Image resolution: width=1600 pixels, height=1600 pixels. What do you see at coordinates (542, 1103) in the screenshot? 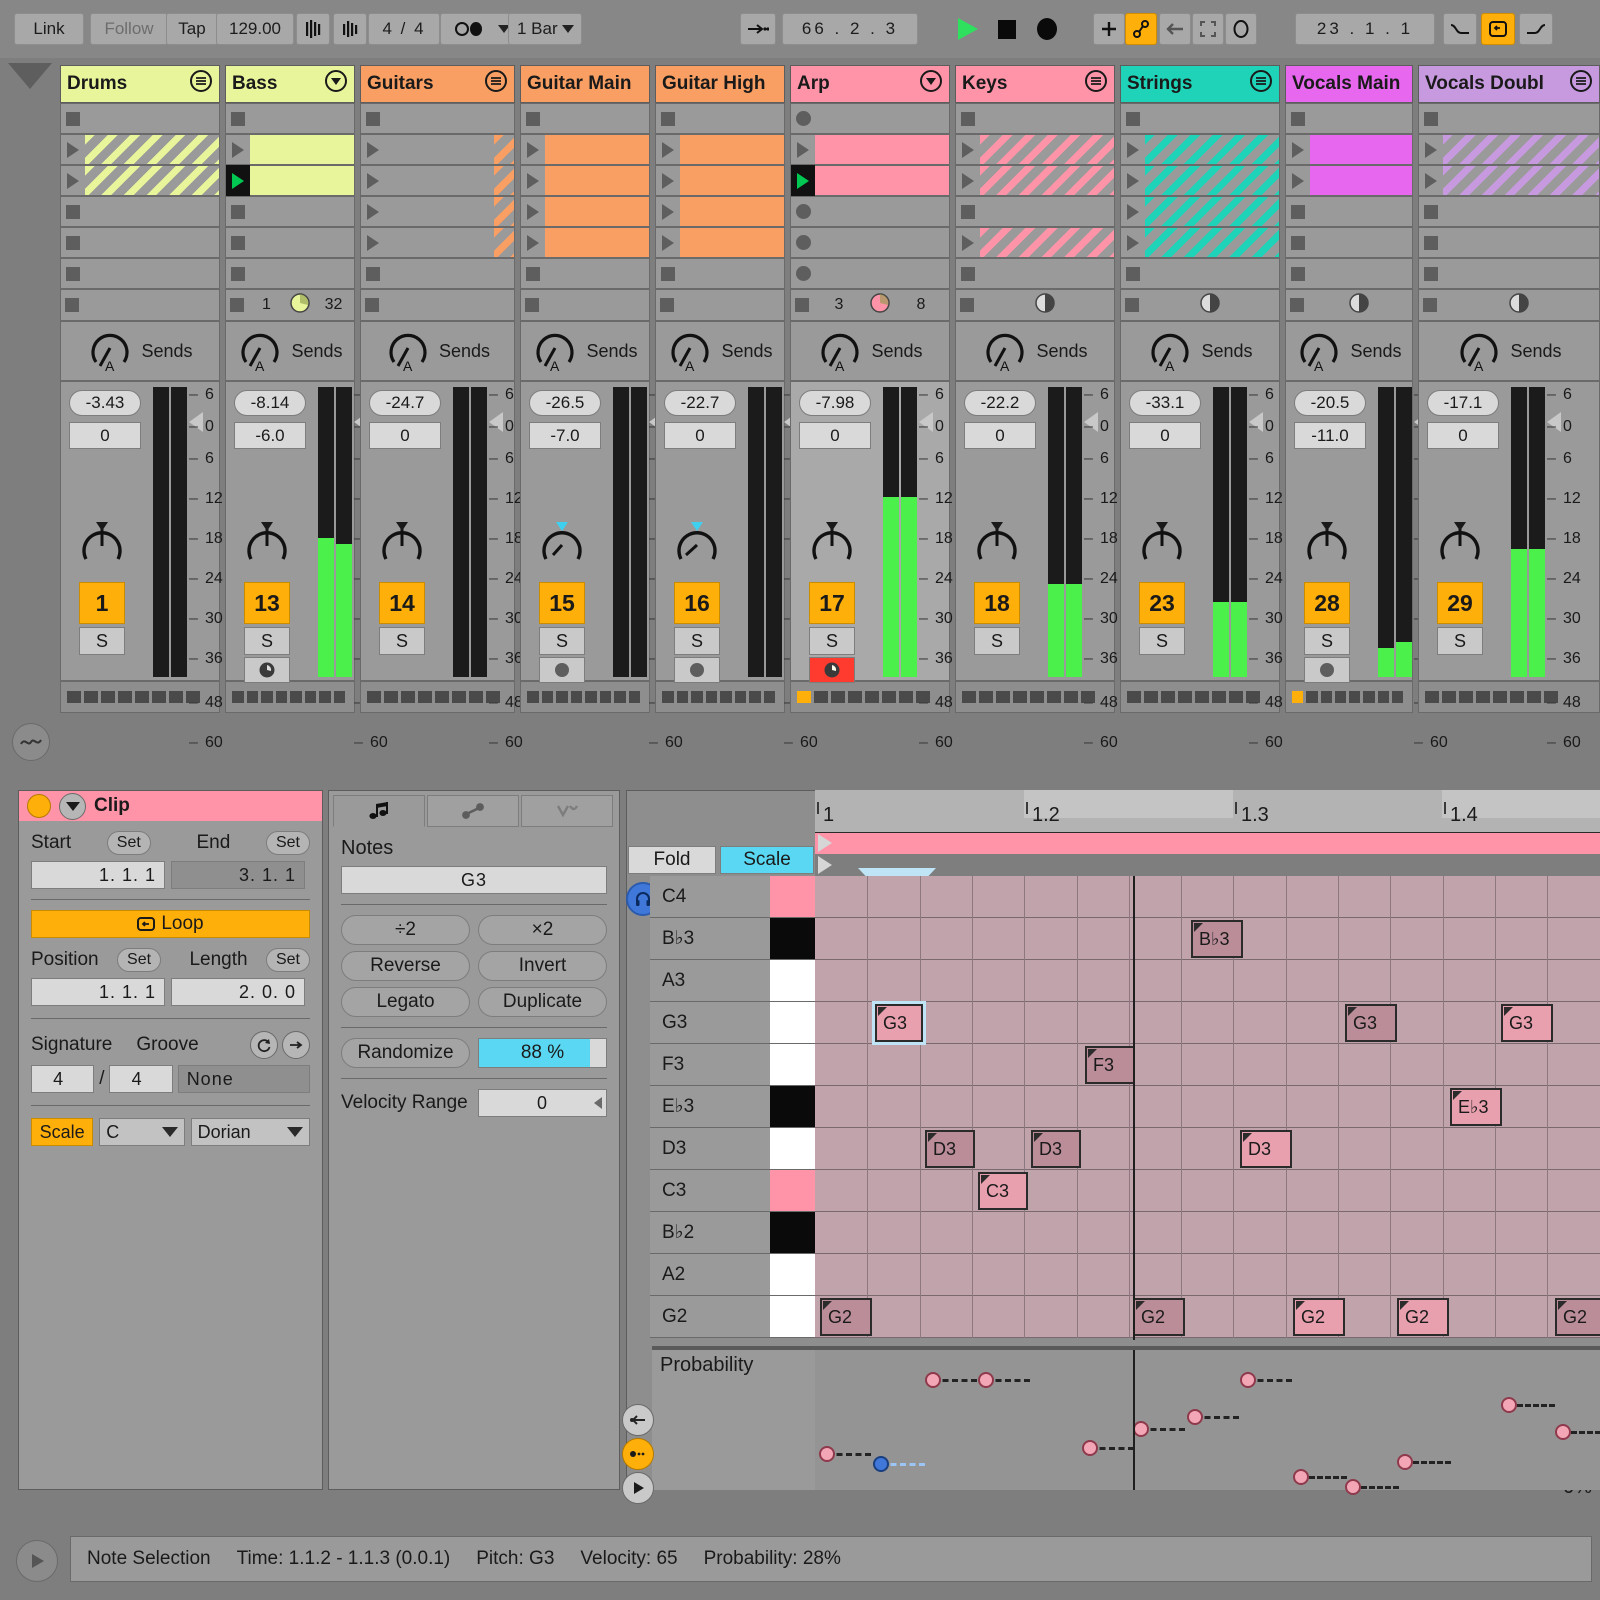
I see `velocity-range-field: 0` at bounding box center [542, 1103].